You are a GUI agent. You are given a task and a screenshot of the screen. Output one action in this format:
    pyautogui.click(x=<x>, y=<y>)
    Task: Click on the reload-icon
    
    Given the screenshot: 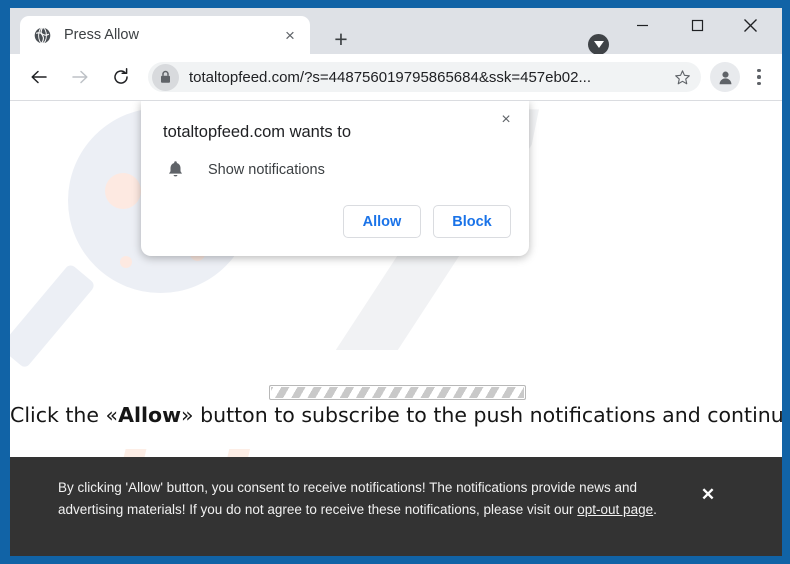 What is the action you would take?
    pyautogui.click(x=121, y=76)
    